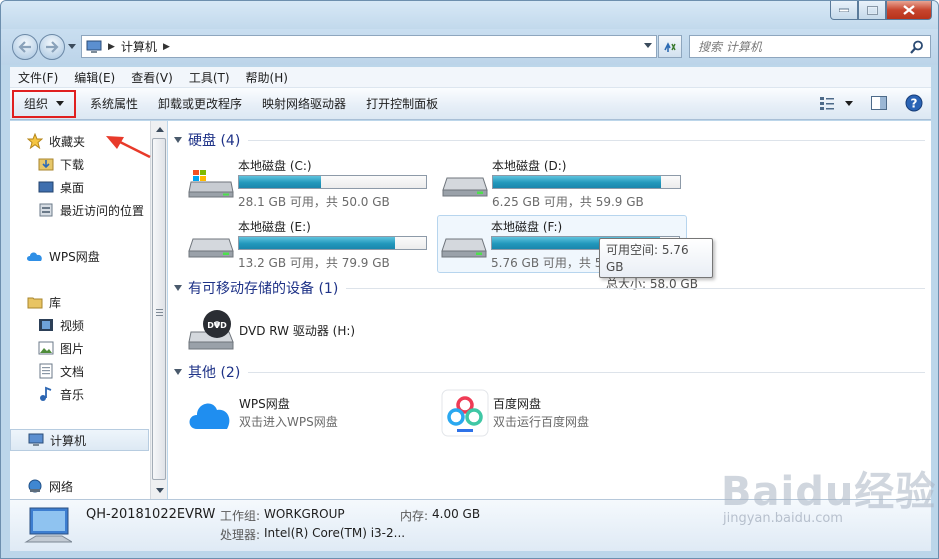 The width and height of the screenshot is (939, 559). What do you see at coordinates (879, 103) in the screenshot?
I see `preview-pane-icon` at bounding box center [879, 103].